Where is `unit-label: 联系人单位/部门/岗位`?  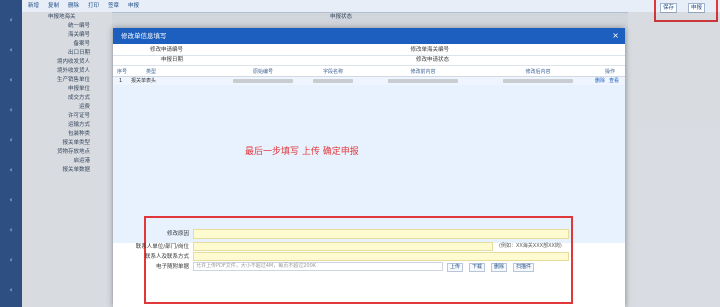 unit-label: 联系人单位/部门/岗位 is located at coordinates (162, 247).